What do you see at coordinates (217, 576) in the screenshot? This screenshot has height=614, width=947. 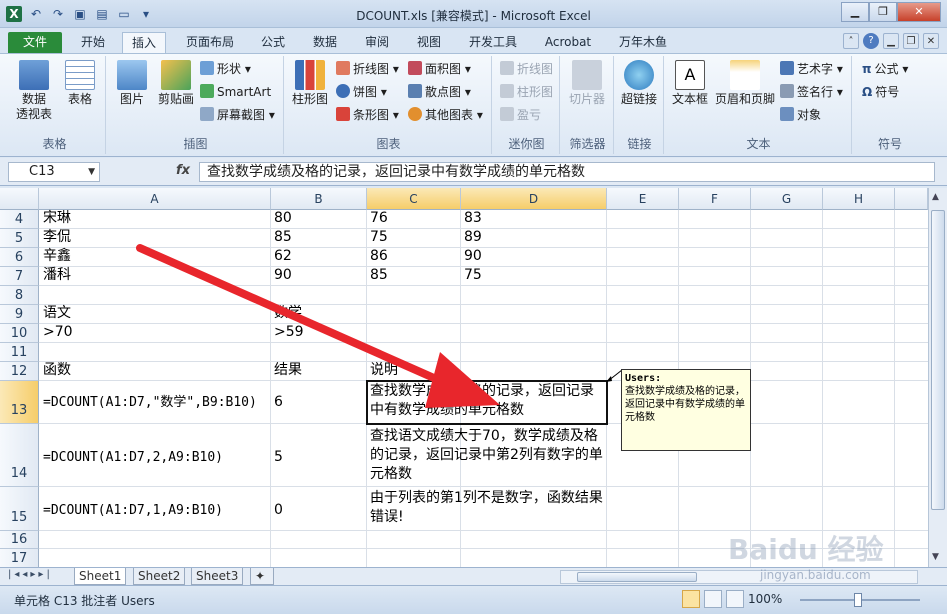 I see `sheet-tab-3: Sheet3` at bounding box center [217, 576].